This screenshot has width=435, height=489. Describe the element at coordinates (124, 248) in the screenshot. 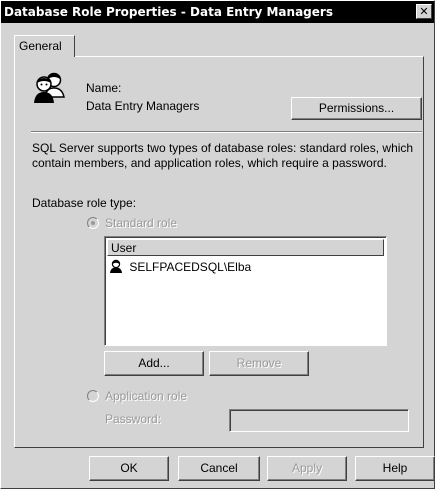

I see `column-header-user-label: User` at that location.